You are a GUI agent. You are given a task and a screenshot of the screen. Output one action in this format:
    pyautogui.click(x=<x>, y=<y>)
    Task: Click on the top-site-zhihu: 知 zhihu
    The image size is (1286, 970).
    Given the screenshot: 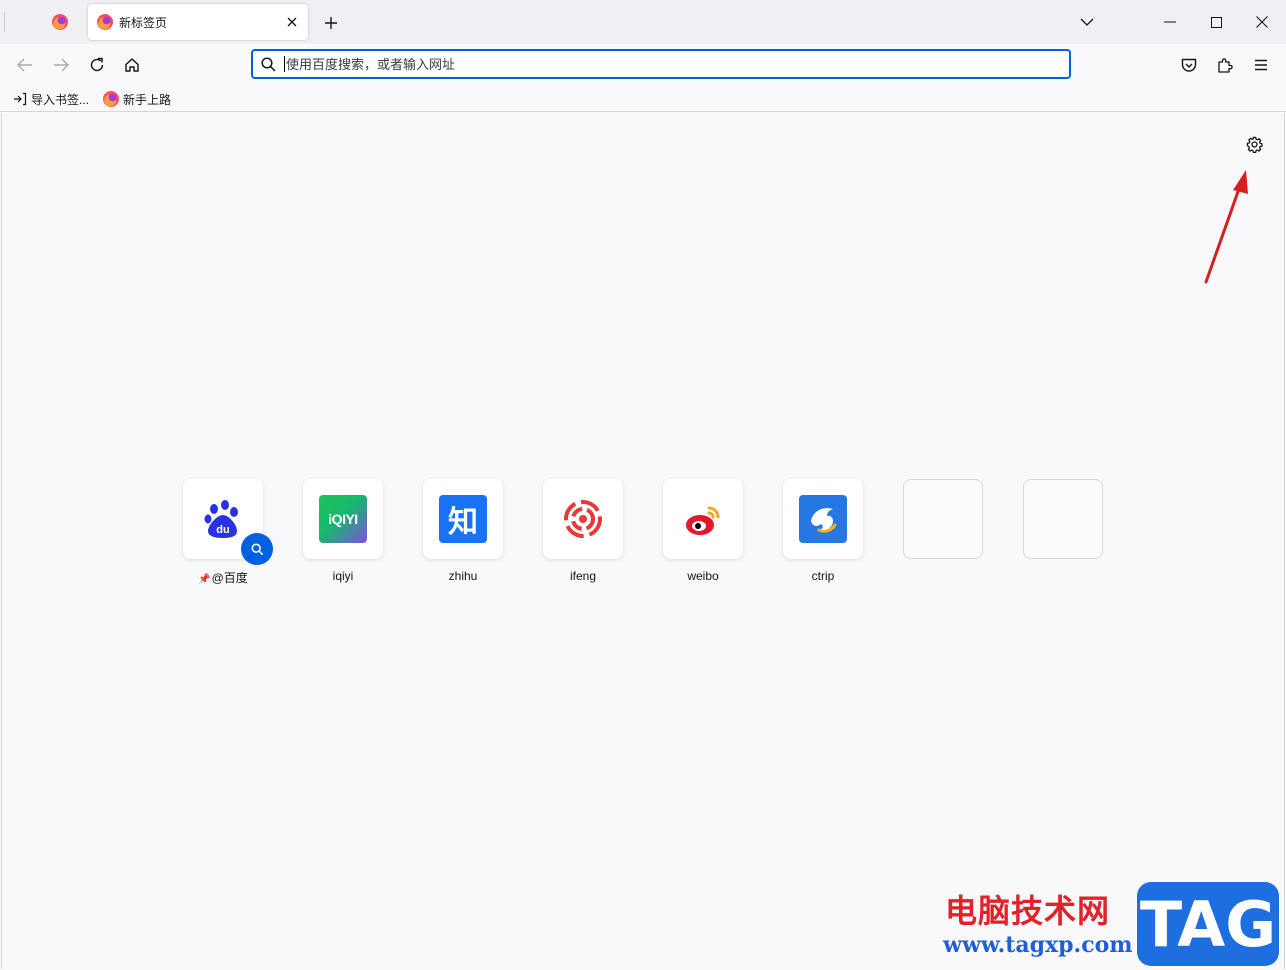 What is the action you would take?
    pyautogui.click(x=463, y=531)
    